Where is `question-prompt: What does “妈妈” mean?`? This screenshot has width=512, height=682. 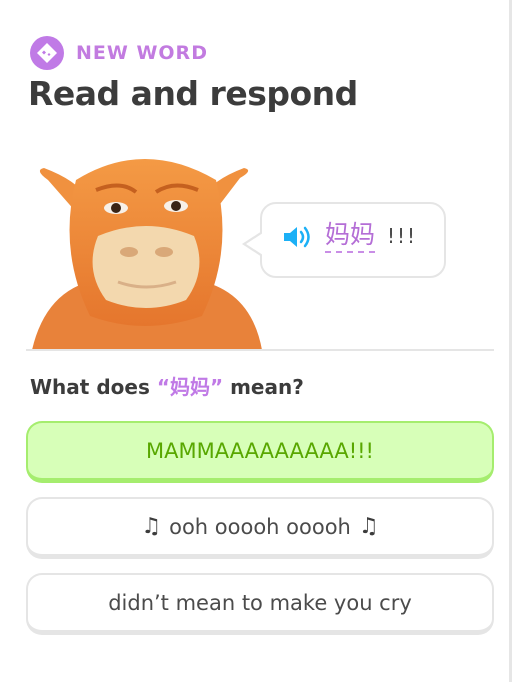 question-prompt: What does “妈妈” mean? is located at coordinates (167, 385).